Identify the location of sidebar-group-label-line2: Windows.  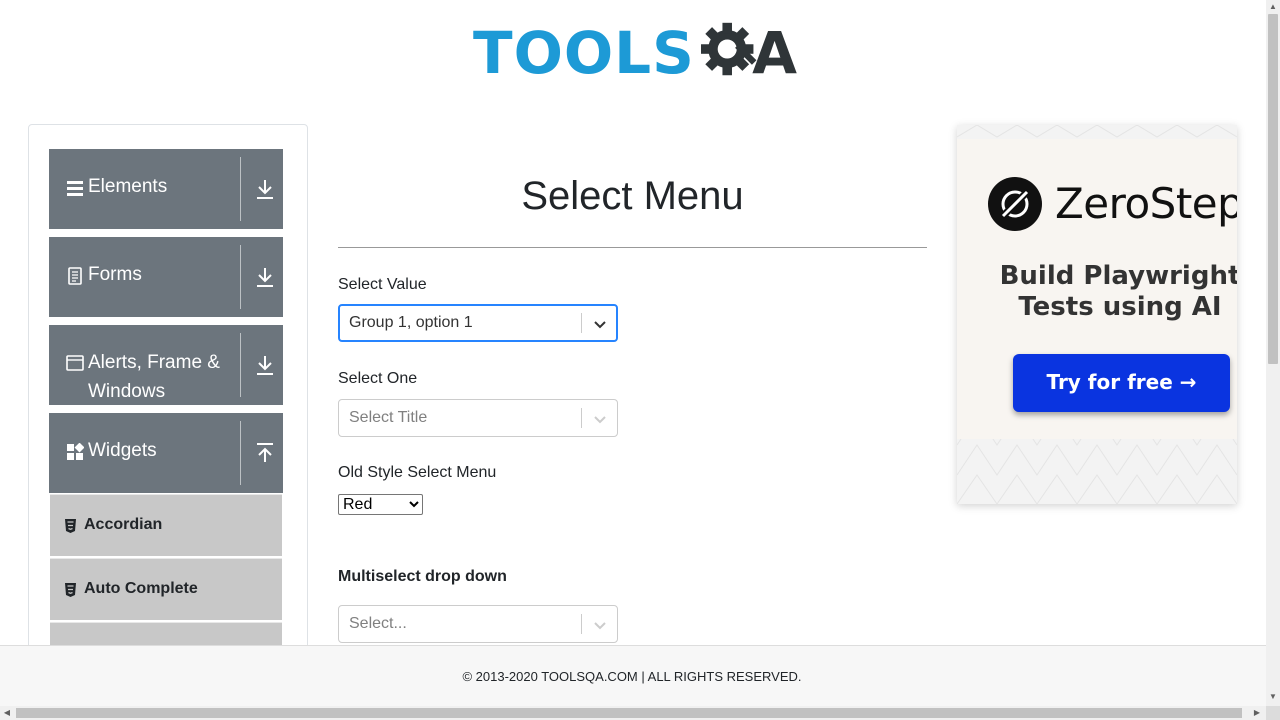
(127, 391).